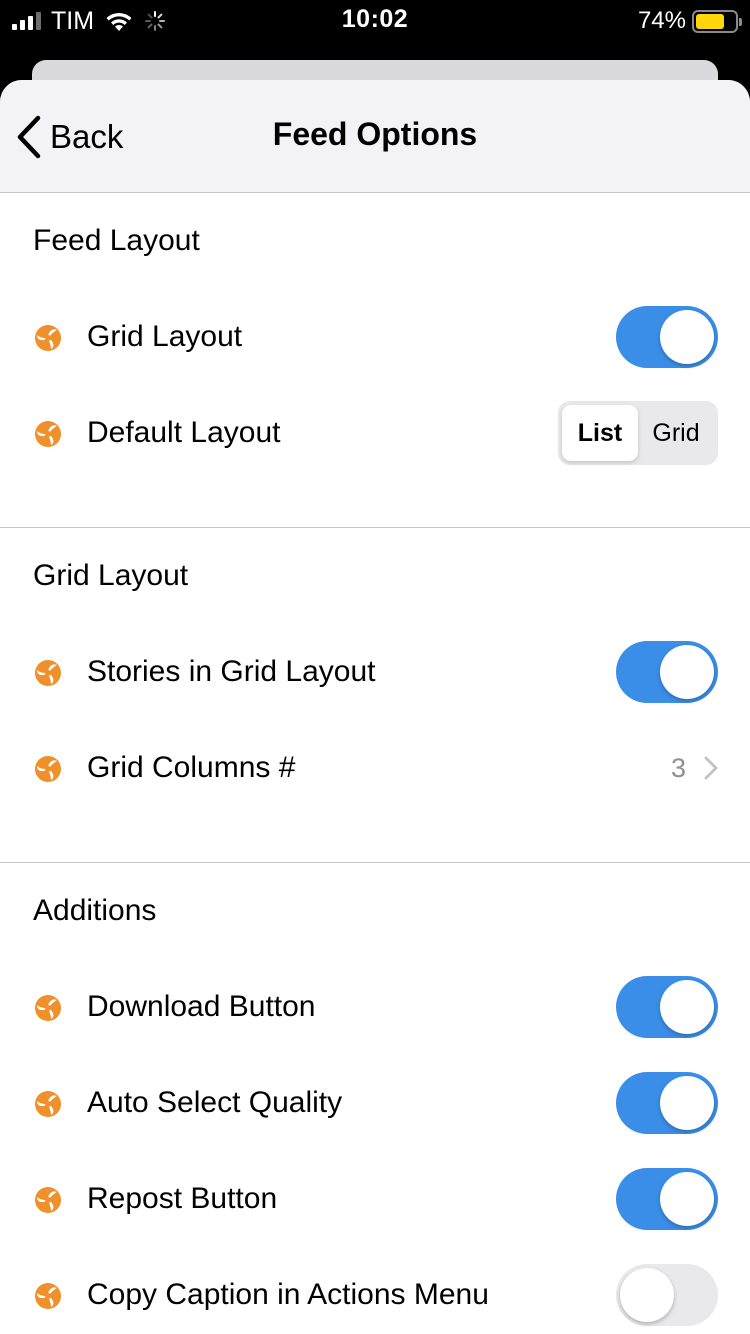  I want to click on auto-select-quality-toggle, so click(667, 1103).